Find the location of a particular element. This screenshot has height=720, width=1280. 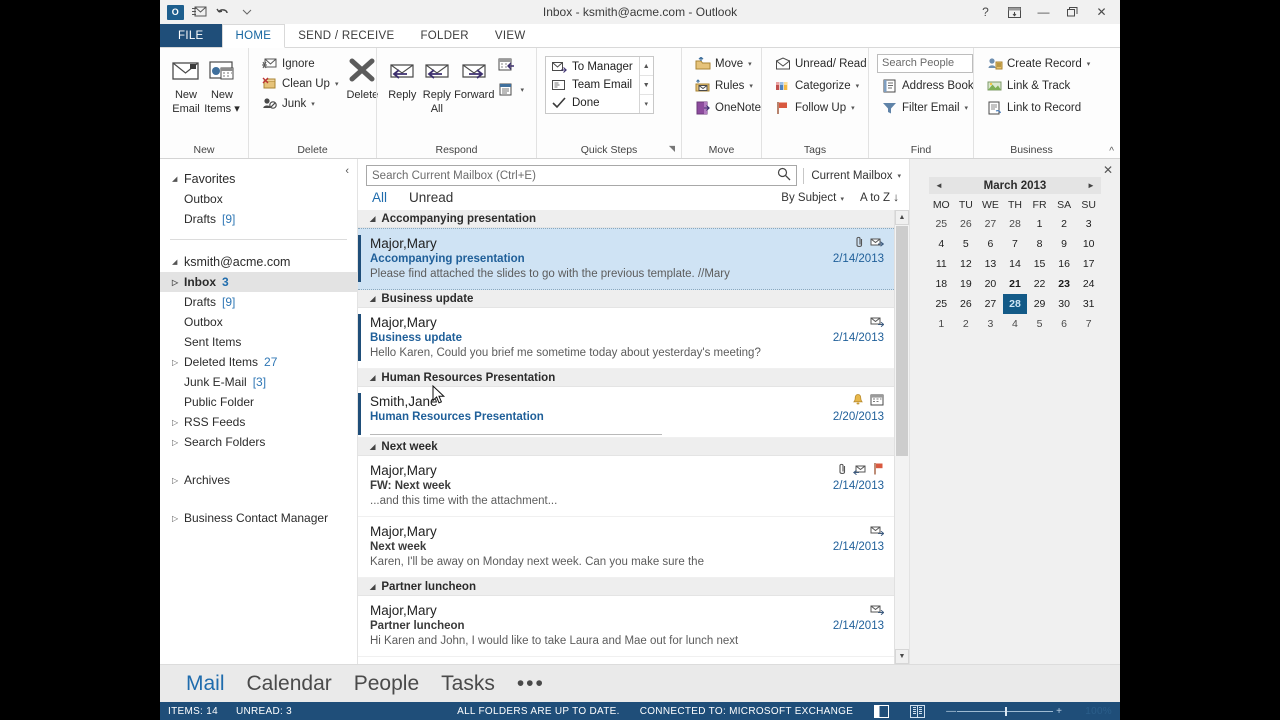

message-list-scrollbar: ▲ ▼ is located at coordinates (901, 437).